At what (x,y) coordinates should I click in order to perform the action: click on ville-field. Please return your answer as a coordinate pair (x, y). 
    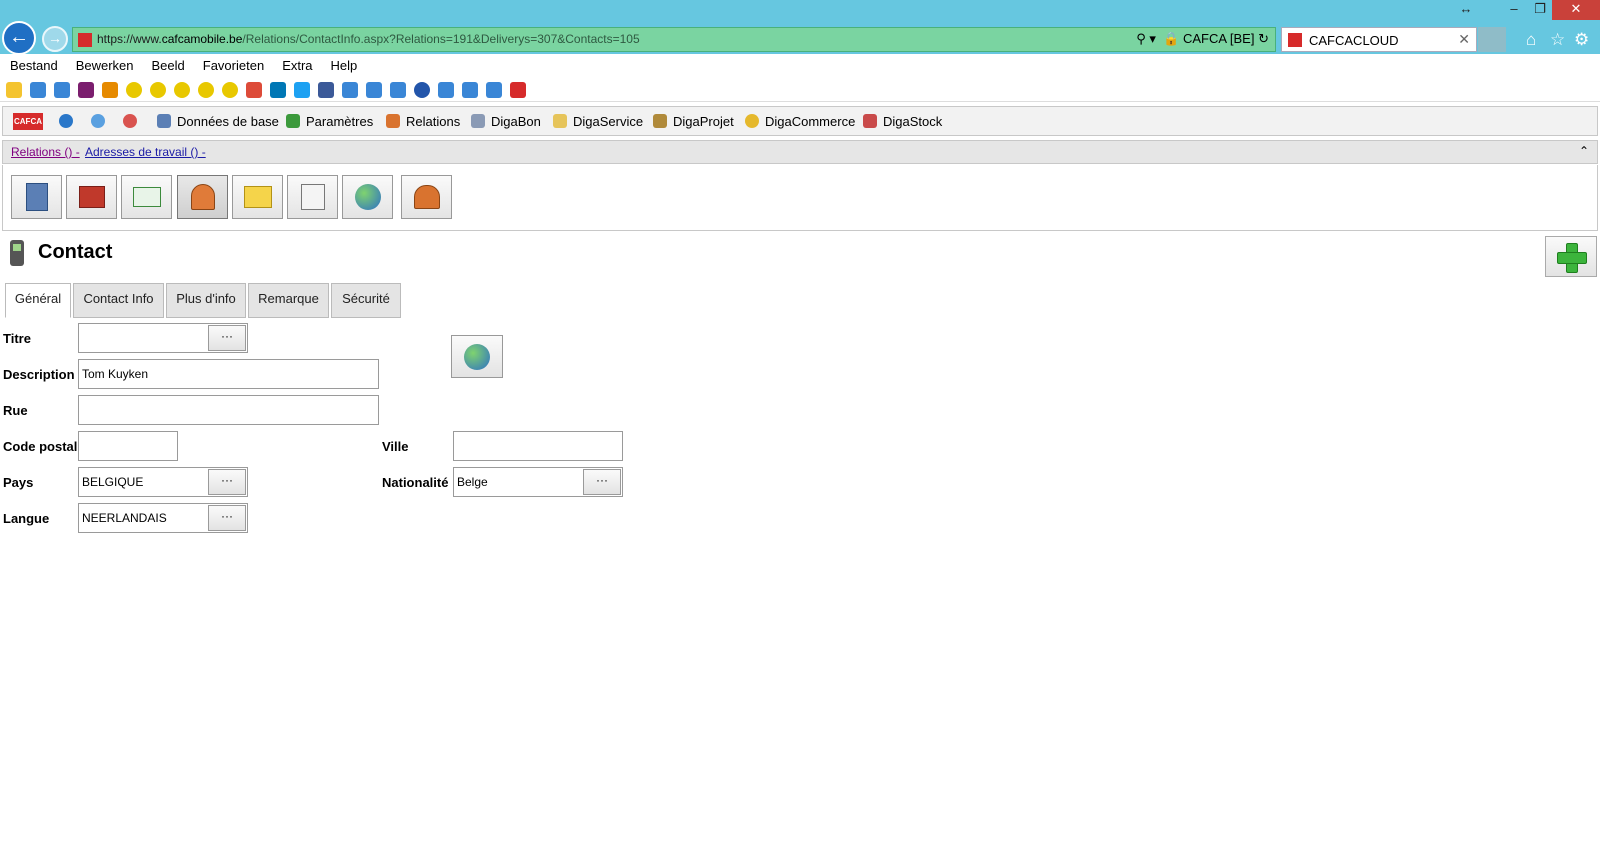
    Looking at the image, I should click on (538, 446).